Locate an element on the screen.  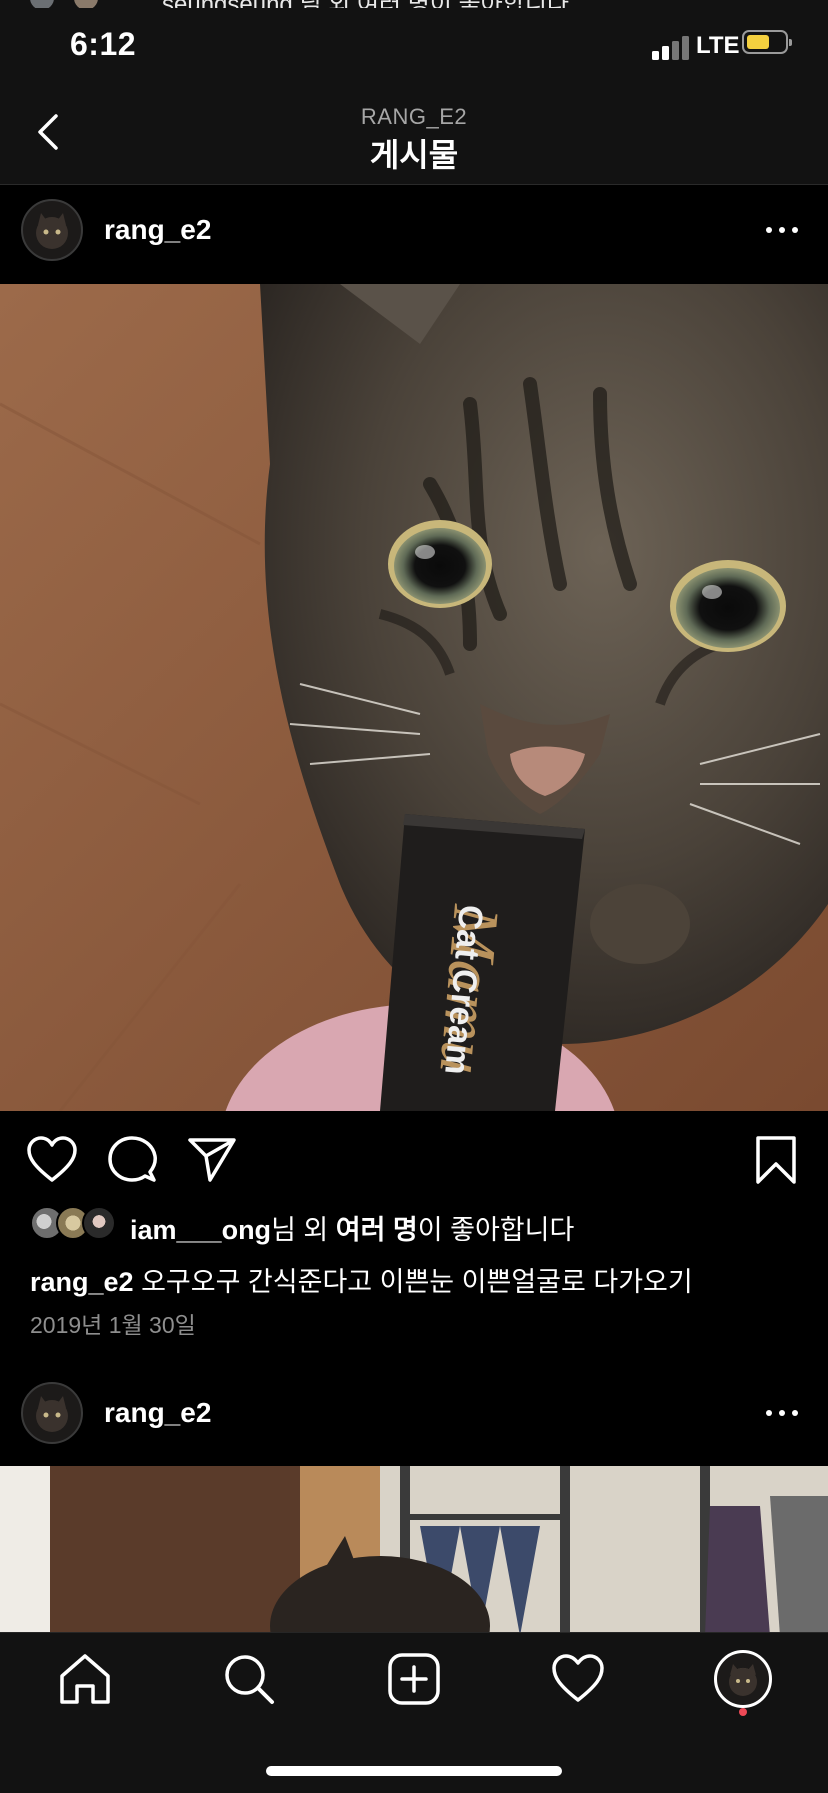
post-caption: rang_e2 오구오구 간식준다고 이쁜눈 이쁜얼굴로 다가오기 is located at coordinates (361, 1279).